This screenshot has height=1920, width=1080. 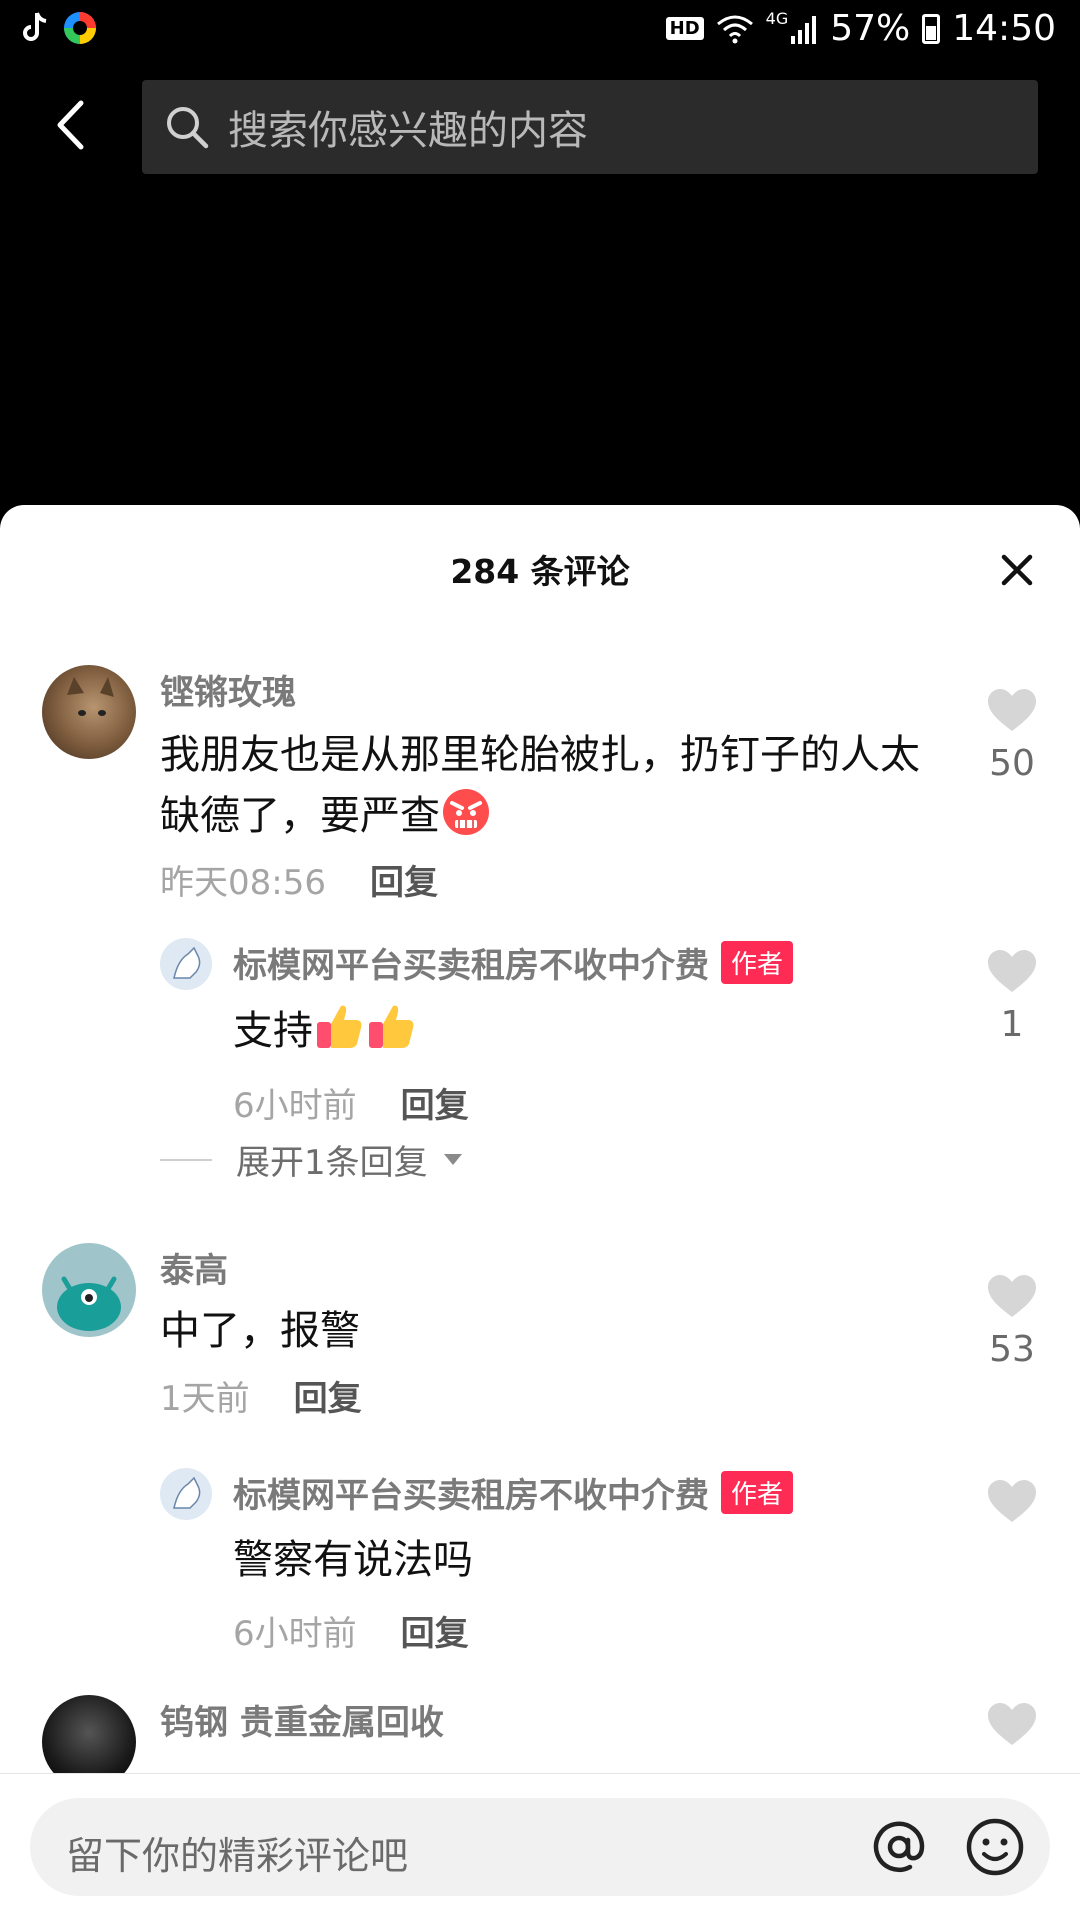 I want to click on back-icon, so click(x=70, y=125).